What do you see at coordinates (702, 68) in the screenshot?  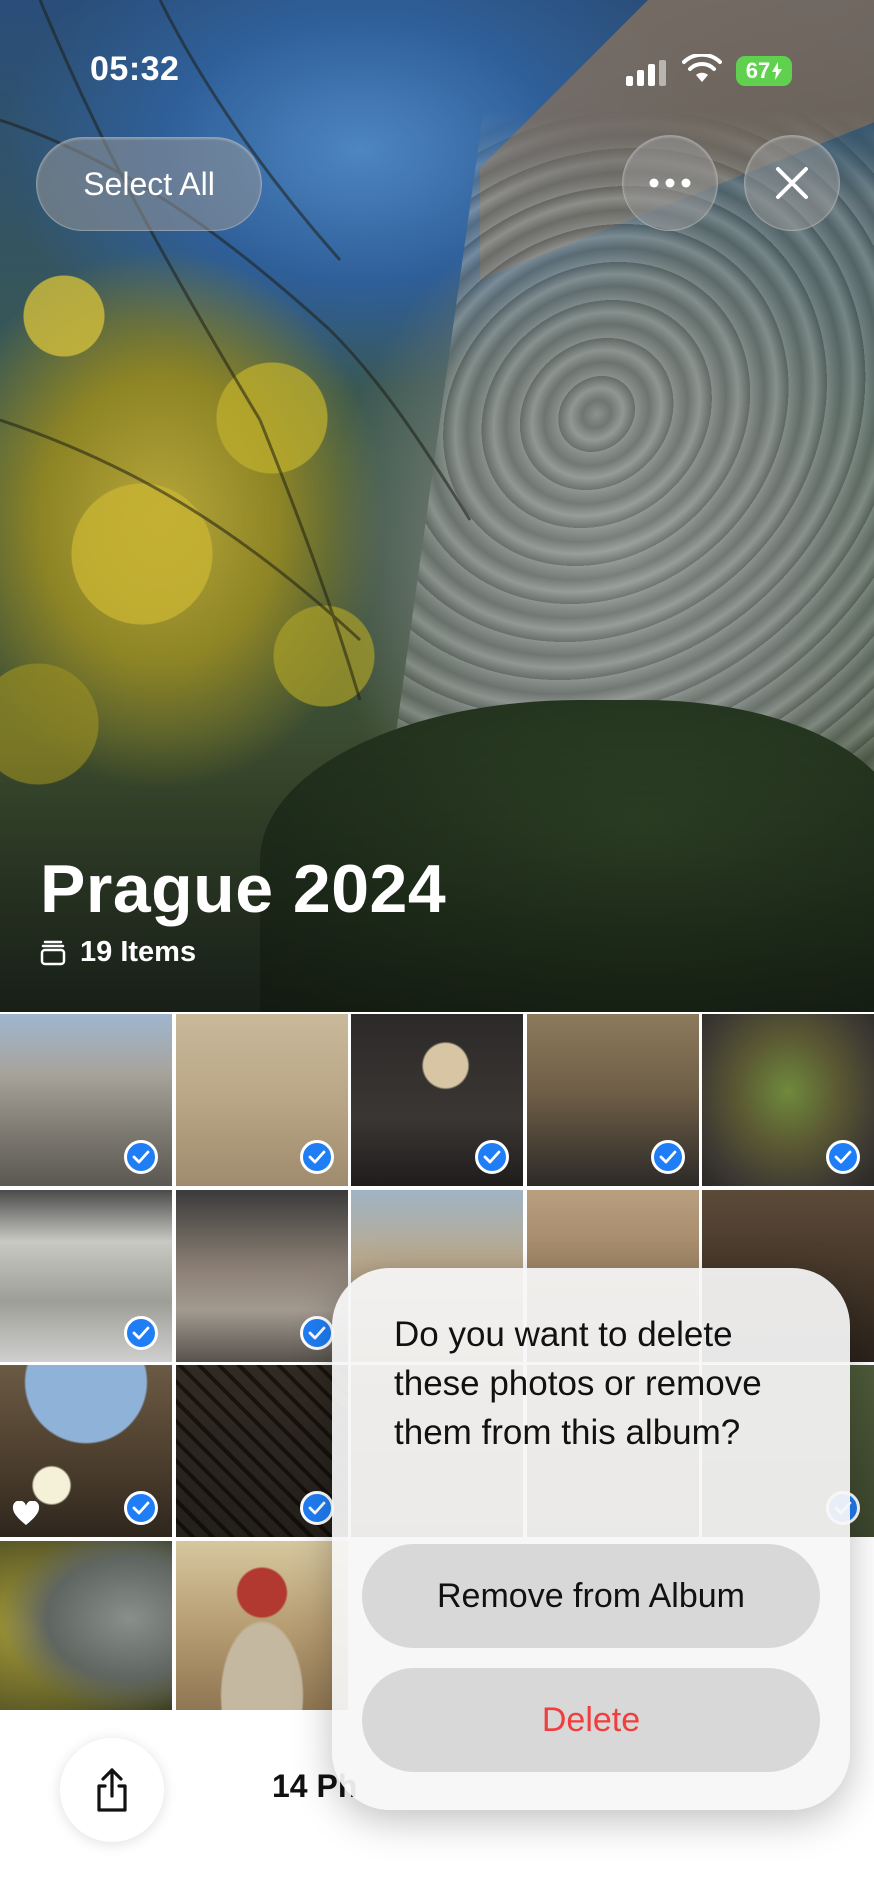 I see `wifi-icon` at bounding box center [702, 68].